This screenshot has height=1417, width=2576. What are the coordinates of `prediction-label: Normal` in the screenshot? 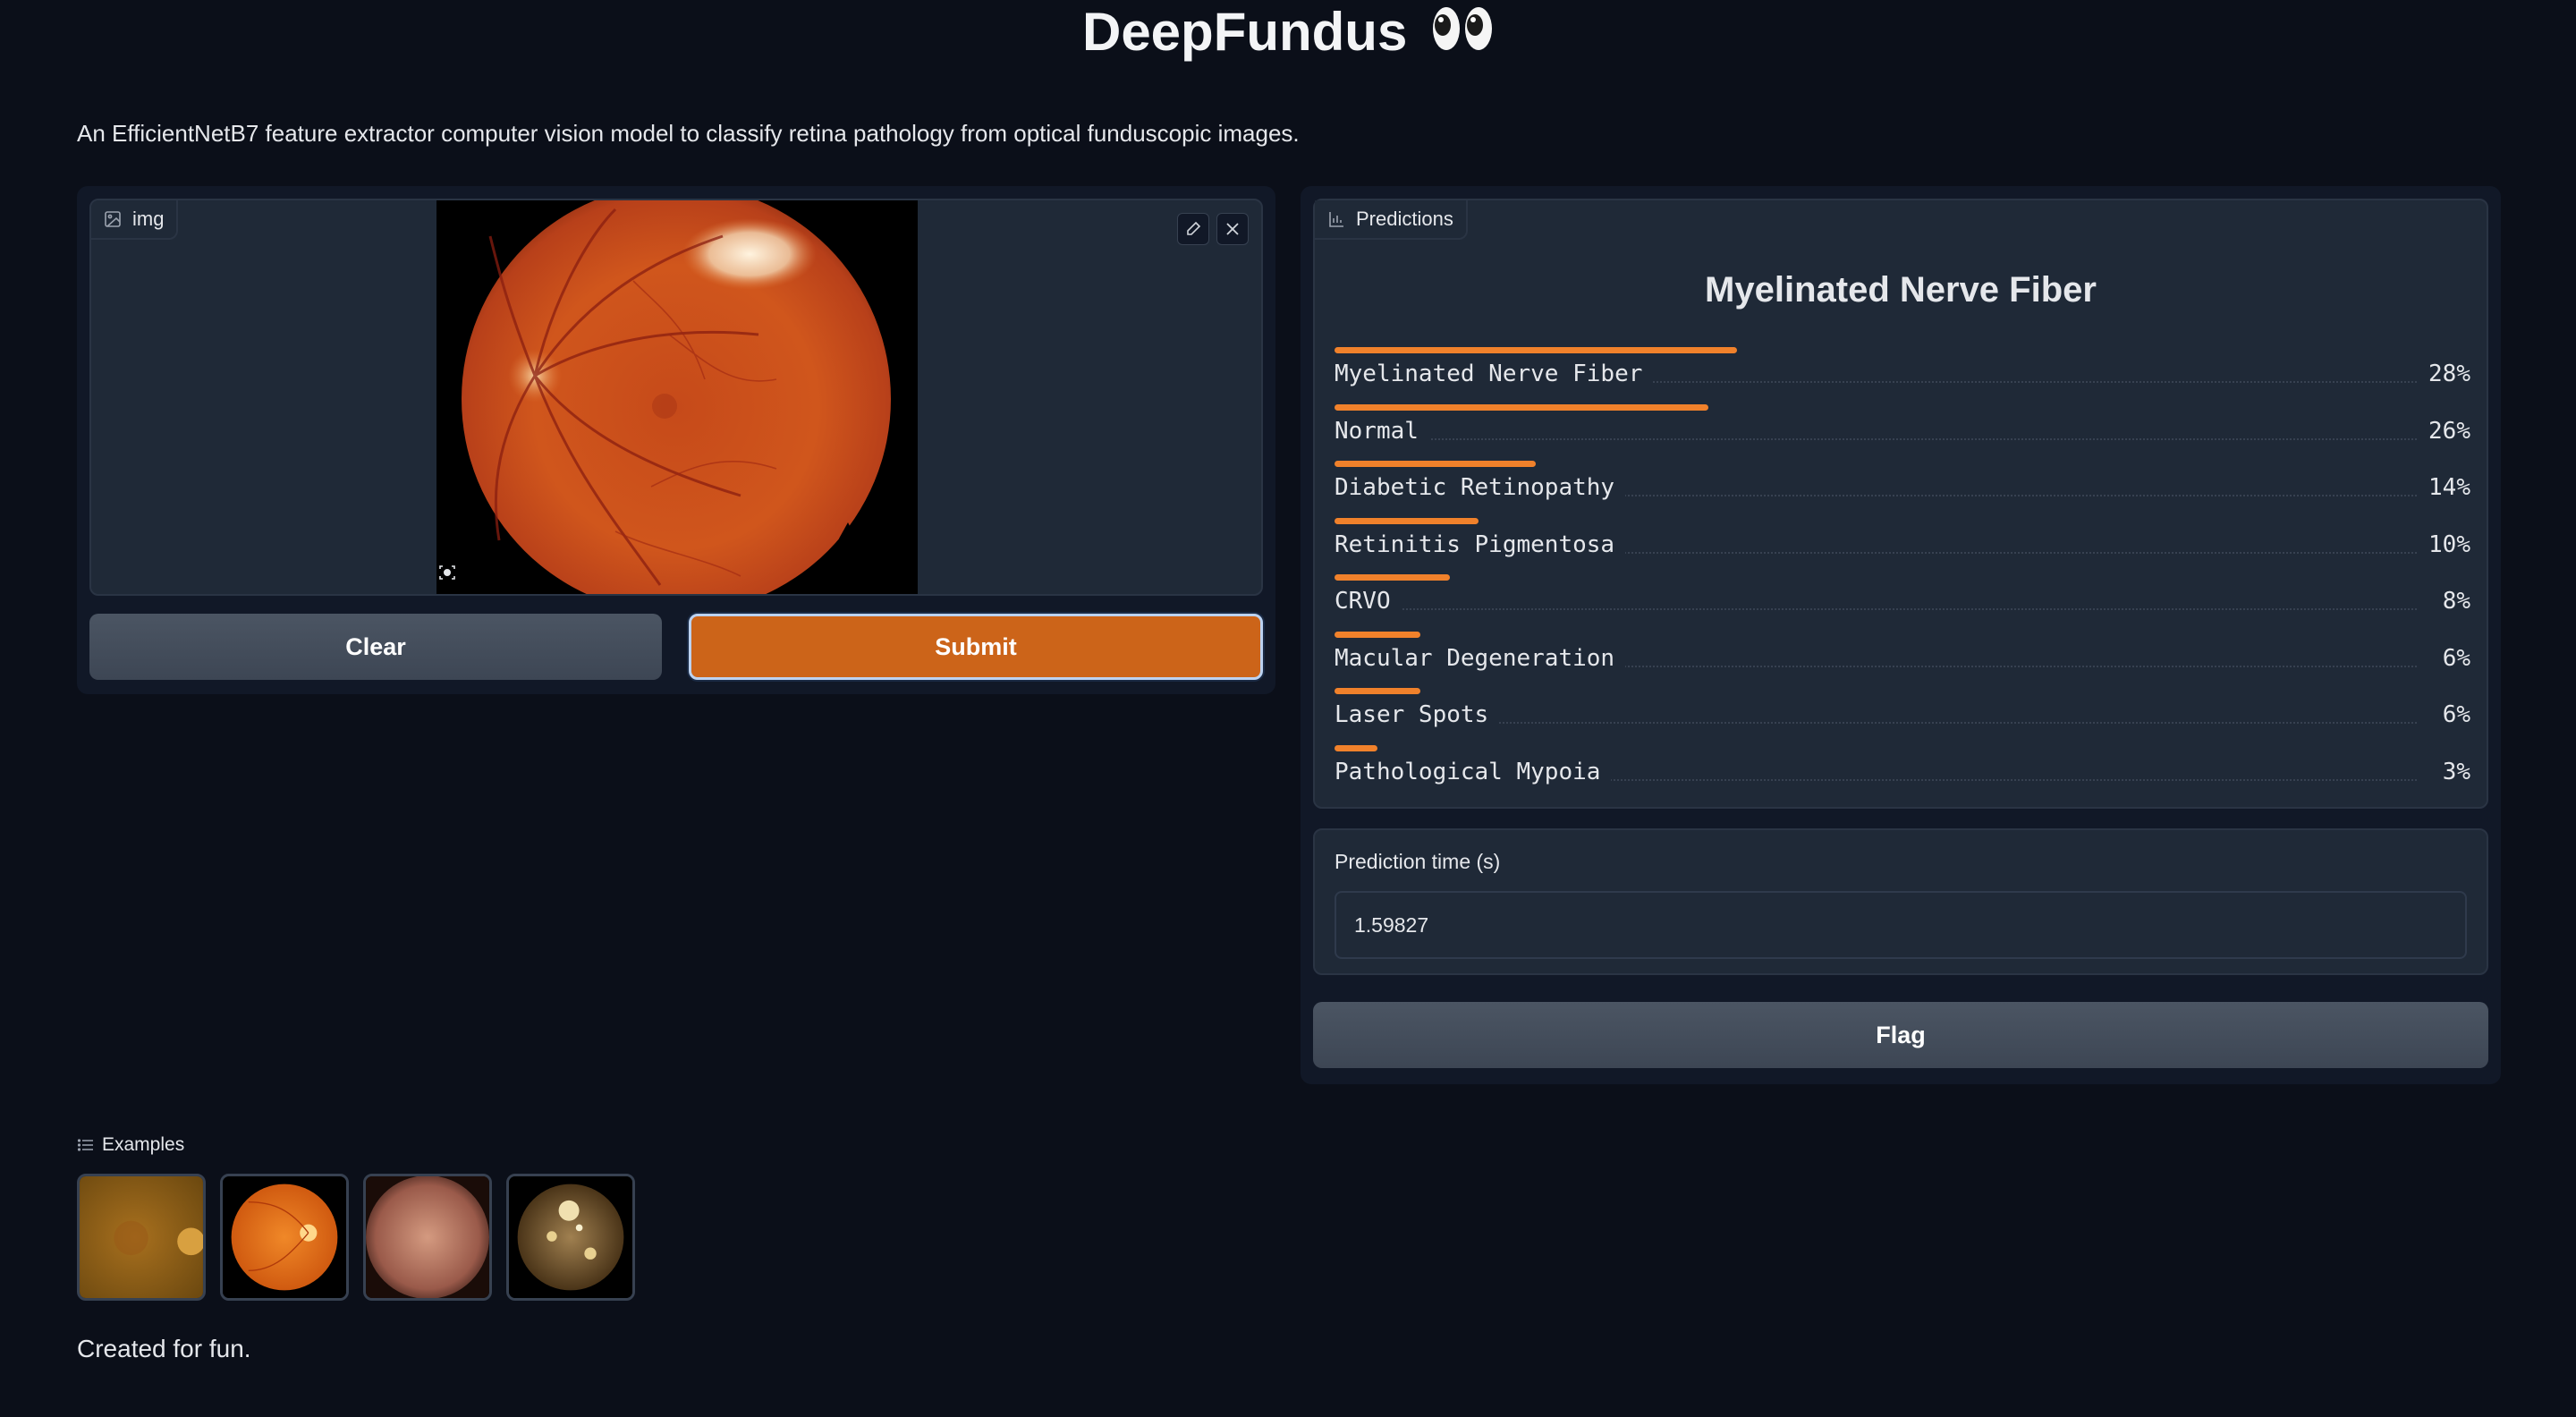 It's located at (1382, 431).